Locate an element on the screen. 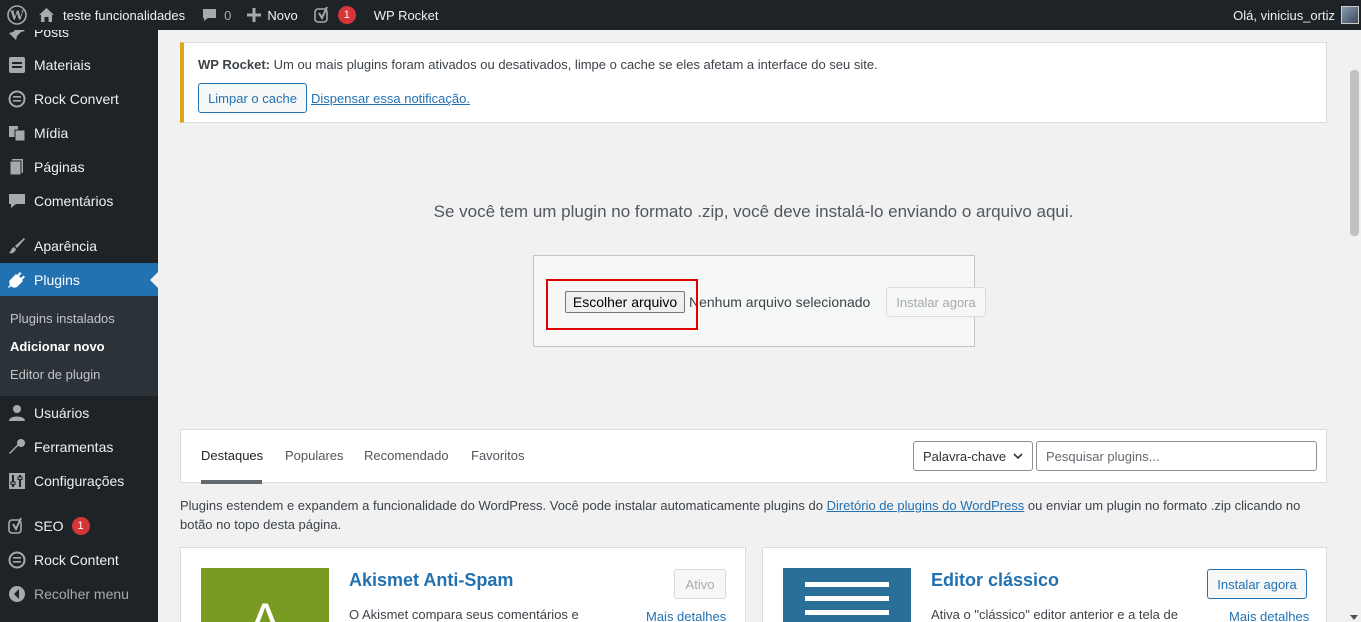  file-status: Nenhum arquivo selecionado is located at coordinates (780, 302).